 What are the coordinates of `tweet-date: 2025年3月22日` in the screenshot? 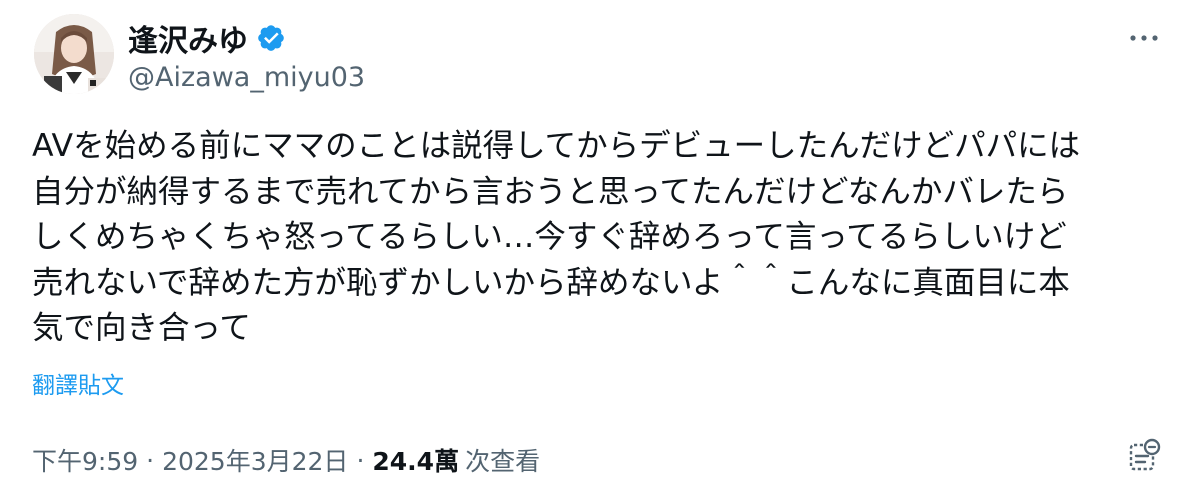 It's located at (255, 460).